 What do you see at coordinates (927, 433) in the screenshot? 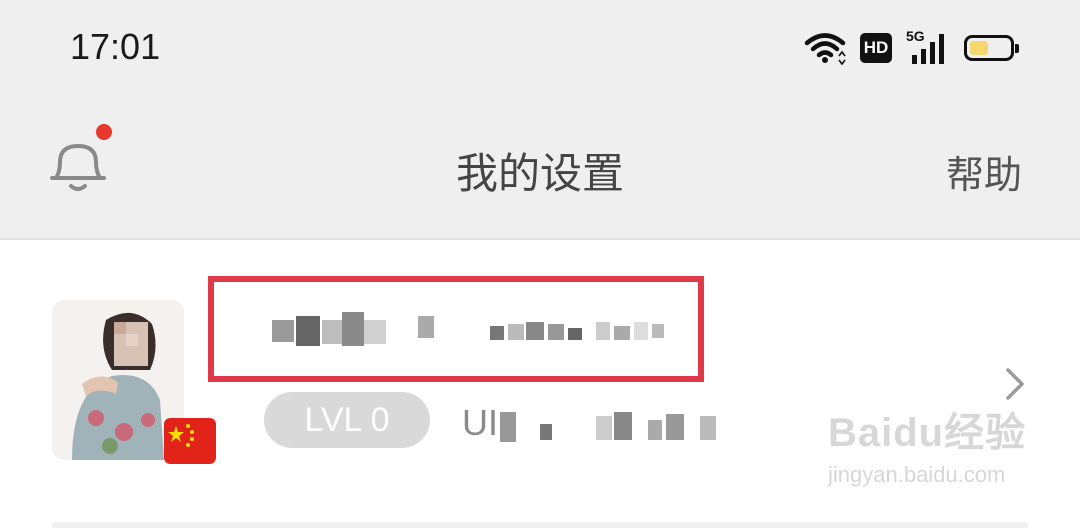
I see `watermark-logo: Baidu经验` at bounding box center [927, 433].